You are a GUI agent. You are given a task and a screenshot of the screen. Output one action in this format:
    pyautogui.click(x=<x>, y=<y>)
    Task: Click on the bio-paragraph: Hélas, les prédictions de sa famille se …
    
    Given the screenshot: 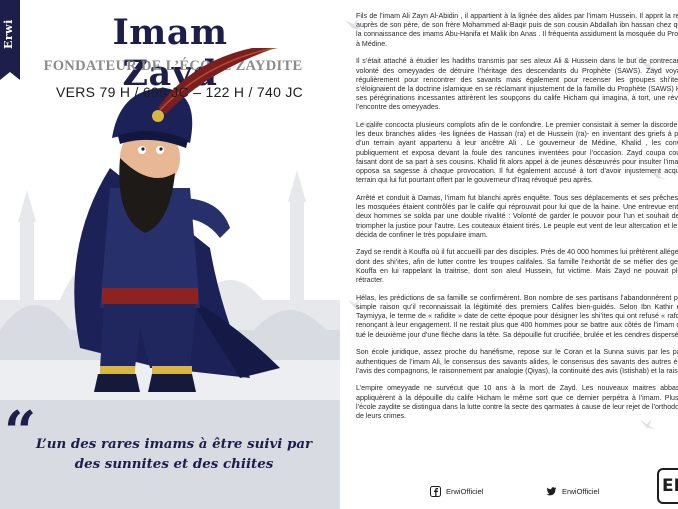 What is the action you would take?
    pyautogui.click(x=517, y=316)
    